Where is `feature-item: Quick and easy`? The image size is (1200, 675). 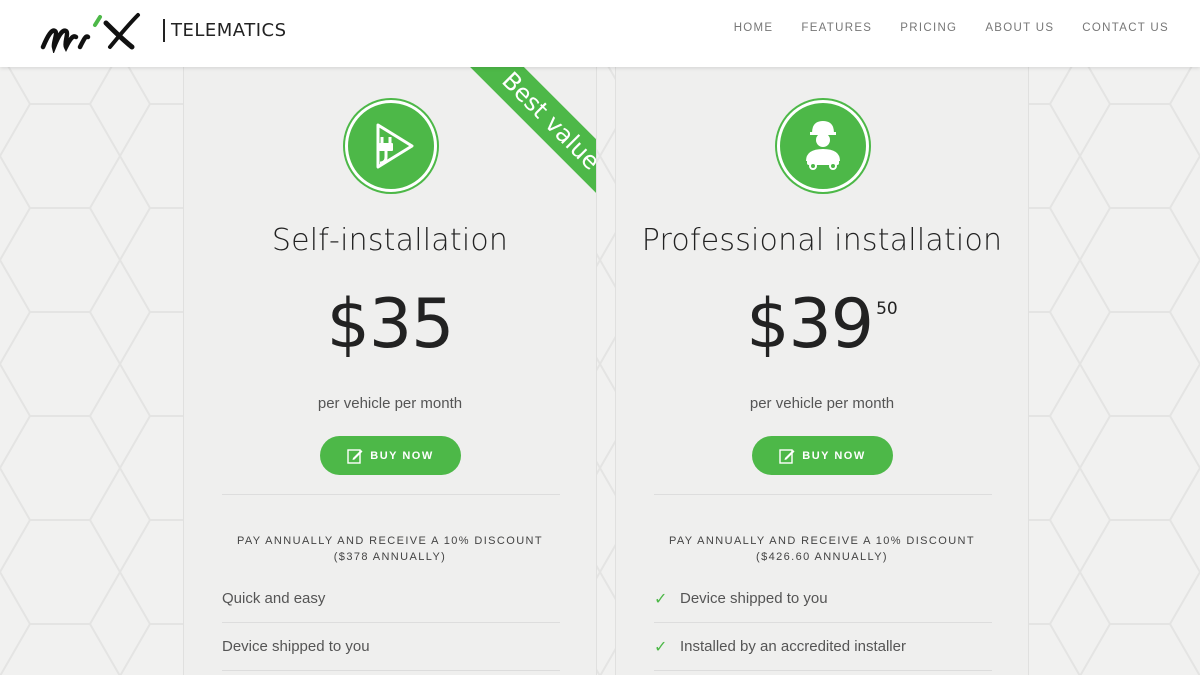 feature-item: Quick and easy is located at coordinates (391, 599).